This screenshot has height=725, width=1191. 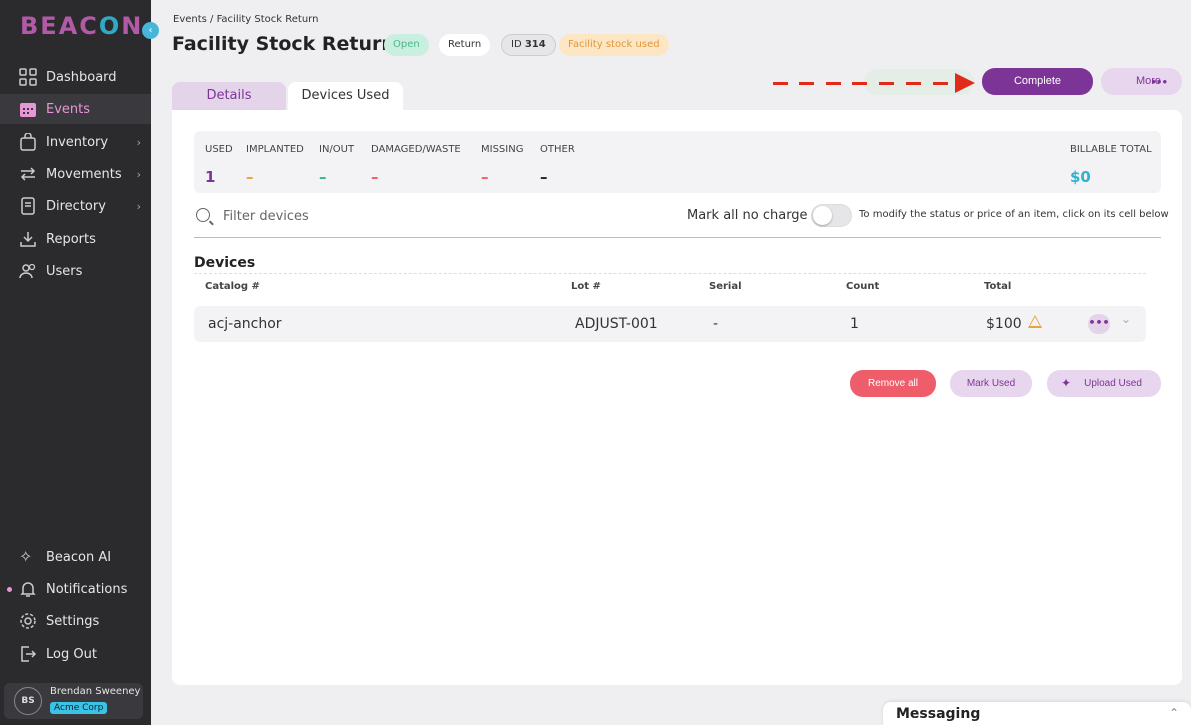 I want to click on sidebar-item-label: Log Out, so click(x=71, y=654).